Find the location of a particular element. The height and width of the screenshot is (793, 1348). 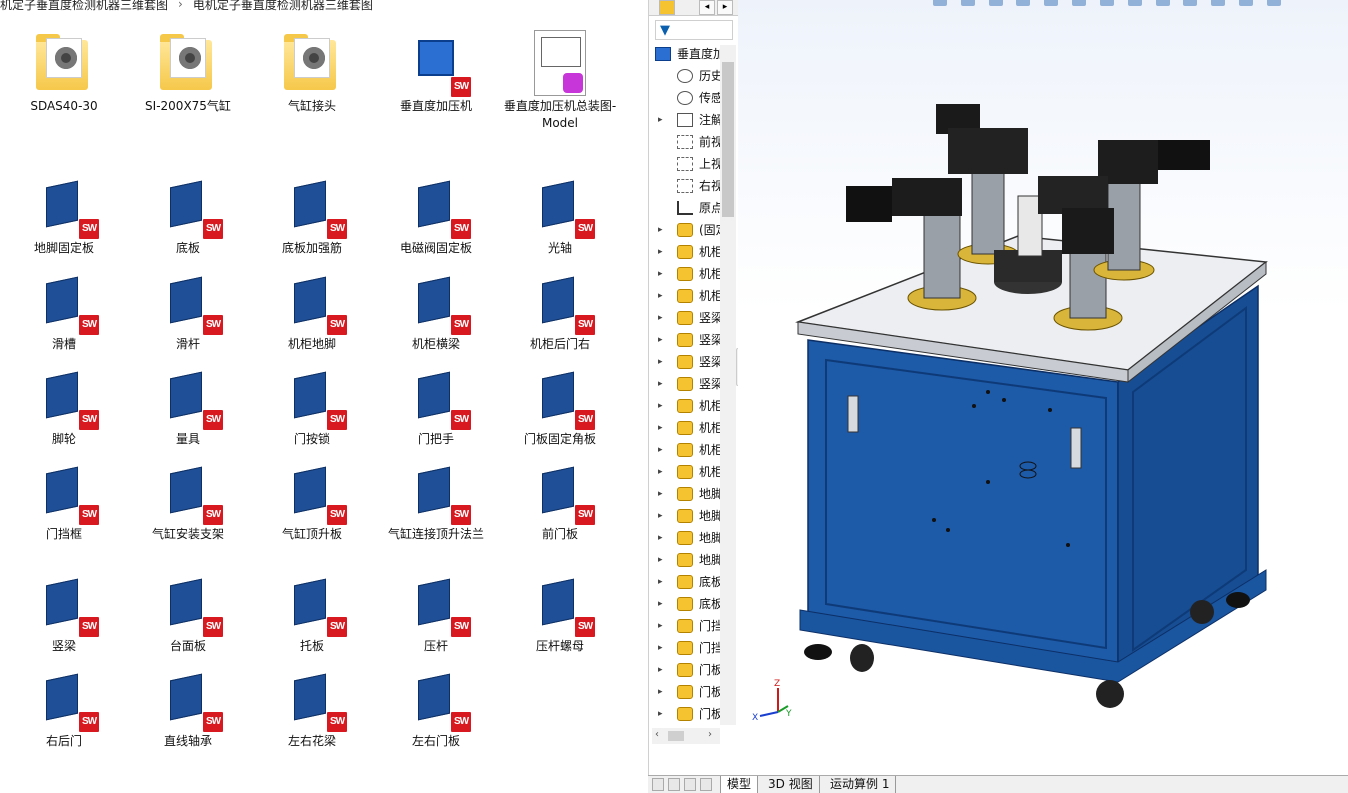

tree-item: 右视 is located at coordinates (690, 186).